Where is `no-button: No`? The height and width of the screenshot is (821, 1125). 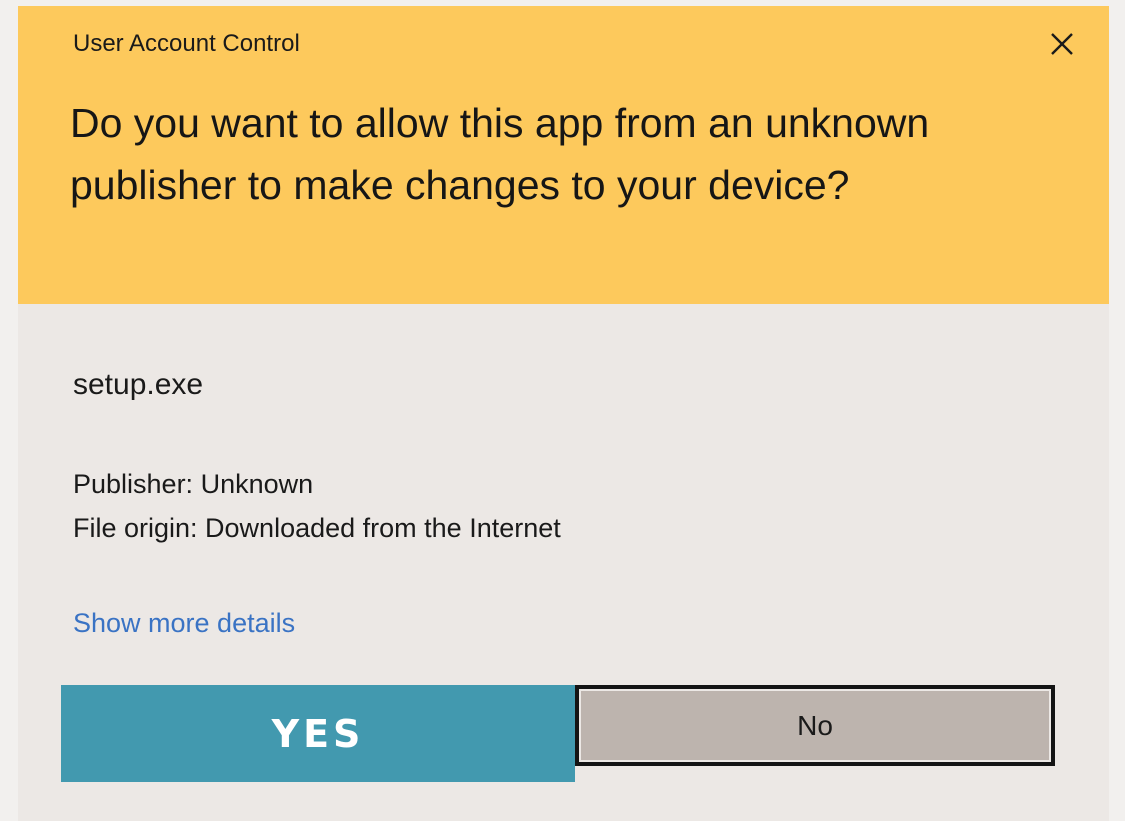 no-button: No is located at coordinates (815, 725).